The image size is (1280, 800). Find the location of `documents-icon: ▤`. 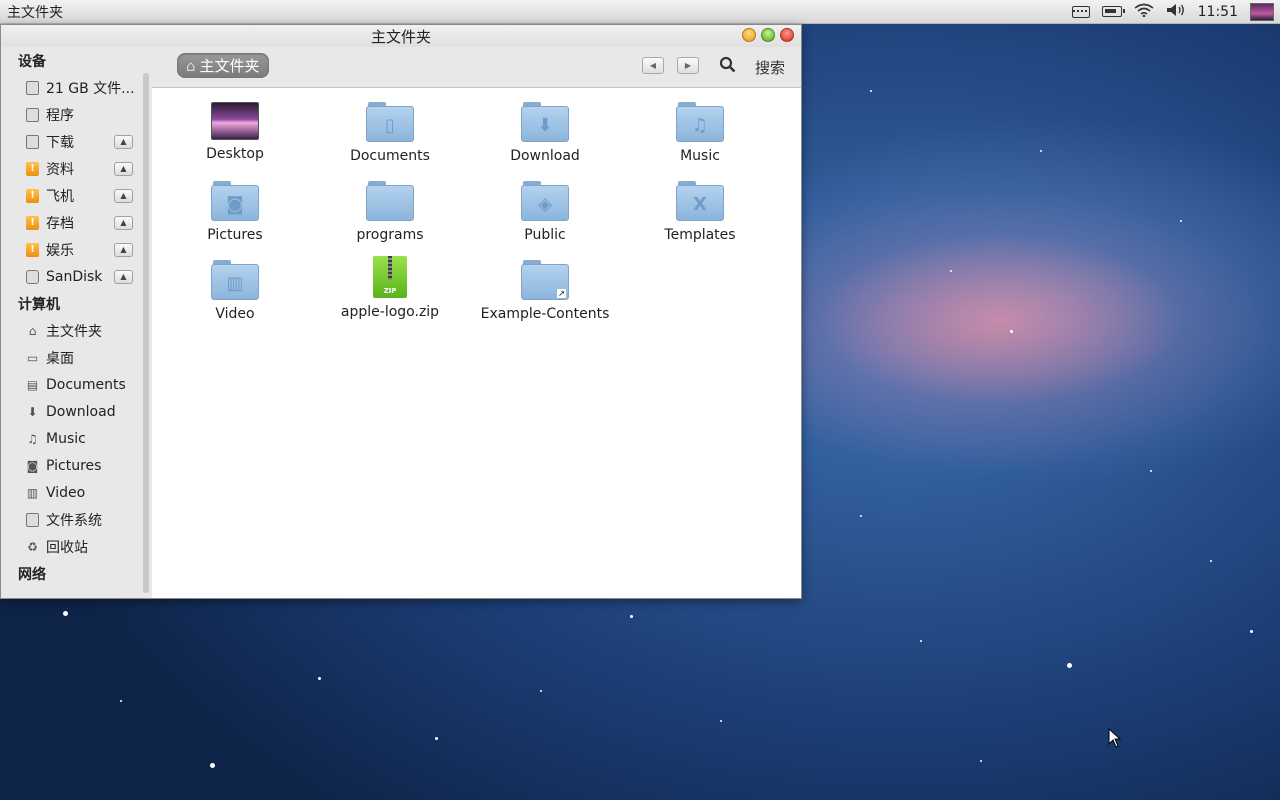

documents-icon: ▤ is located at coordinates (32, 384).